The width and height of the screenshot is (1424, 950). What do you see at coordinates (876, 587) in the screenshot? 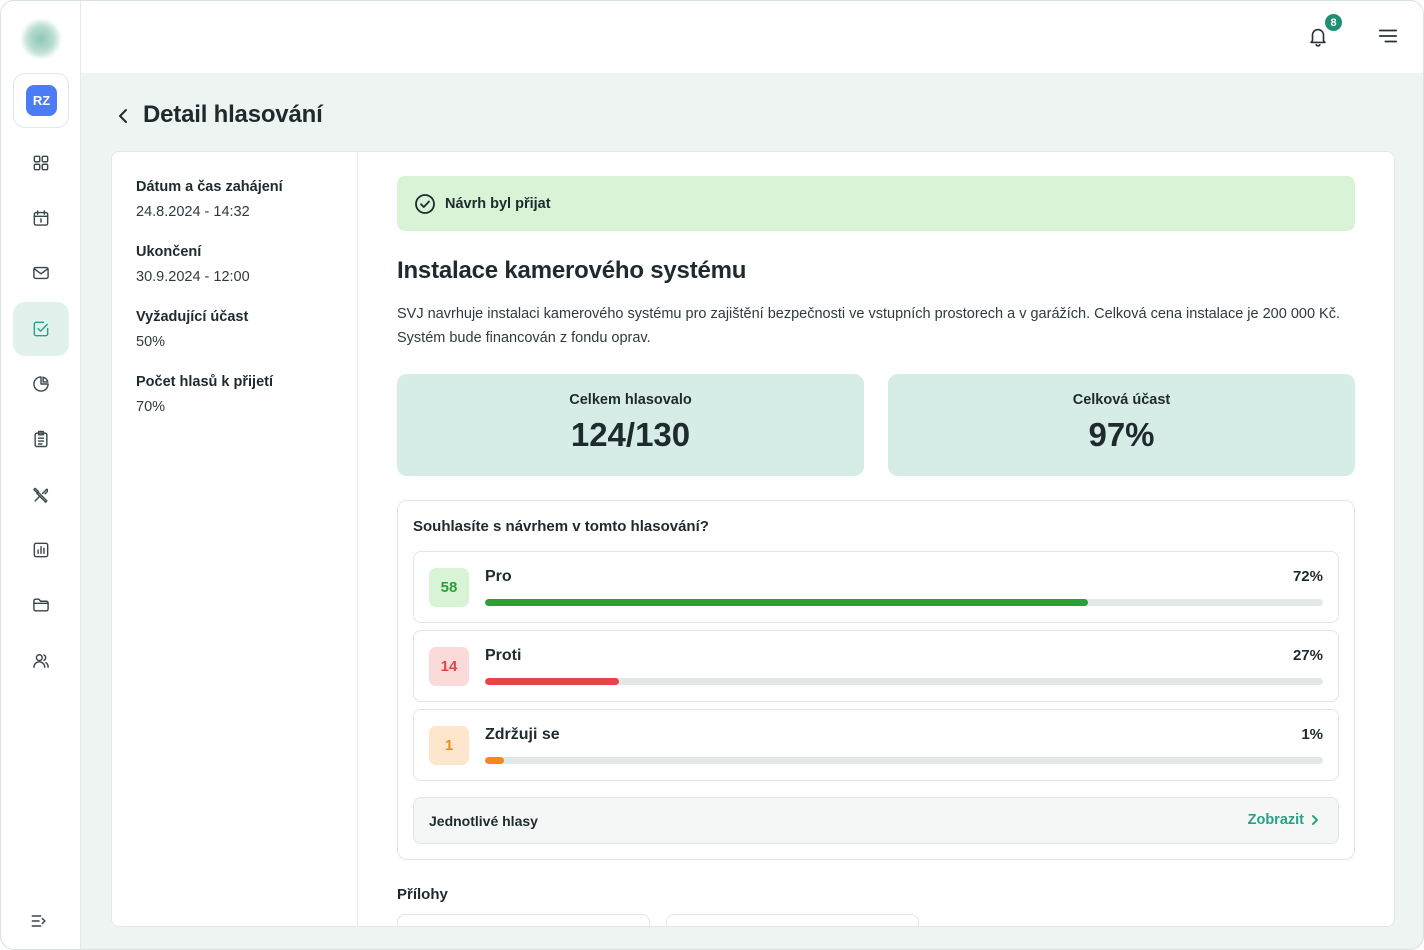
I see `vote-option-for: 58 Pro 72%` at bounding box center [876, 587].